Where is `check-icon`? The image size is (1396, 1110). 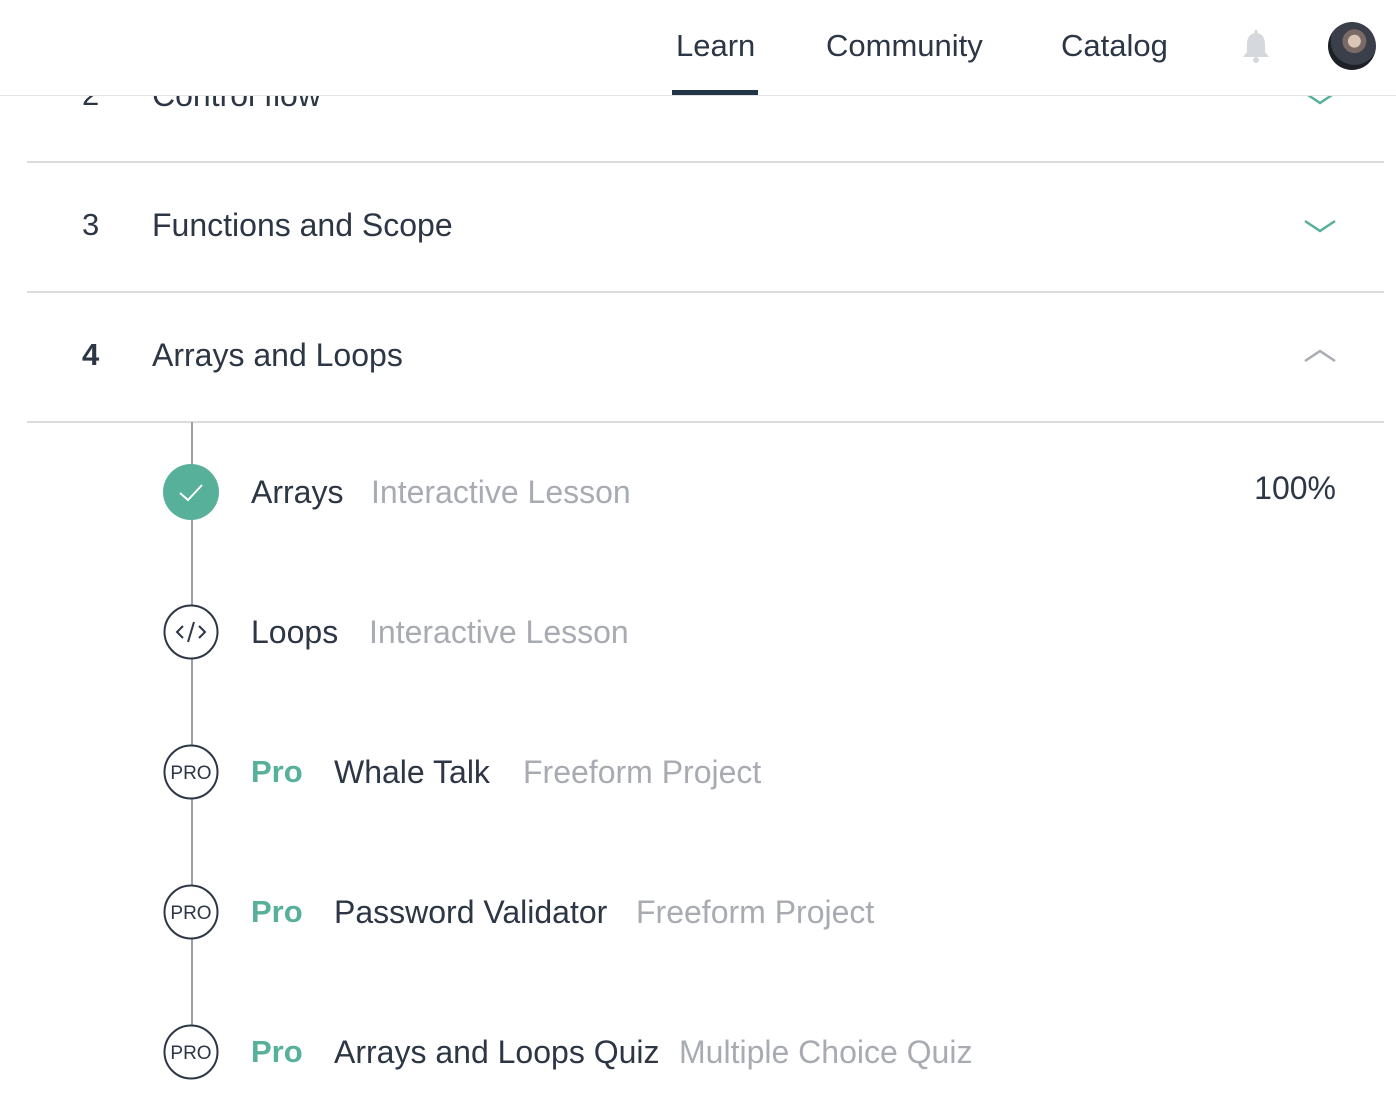 check-icon is located at coordinates (191, 492).